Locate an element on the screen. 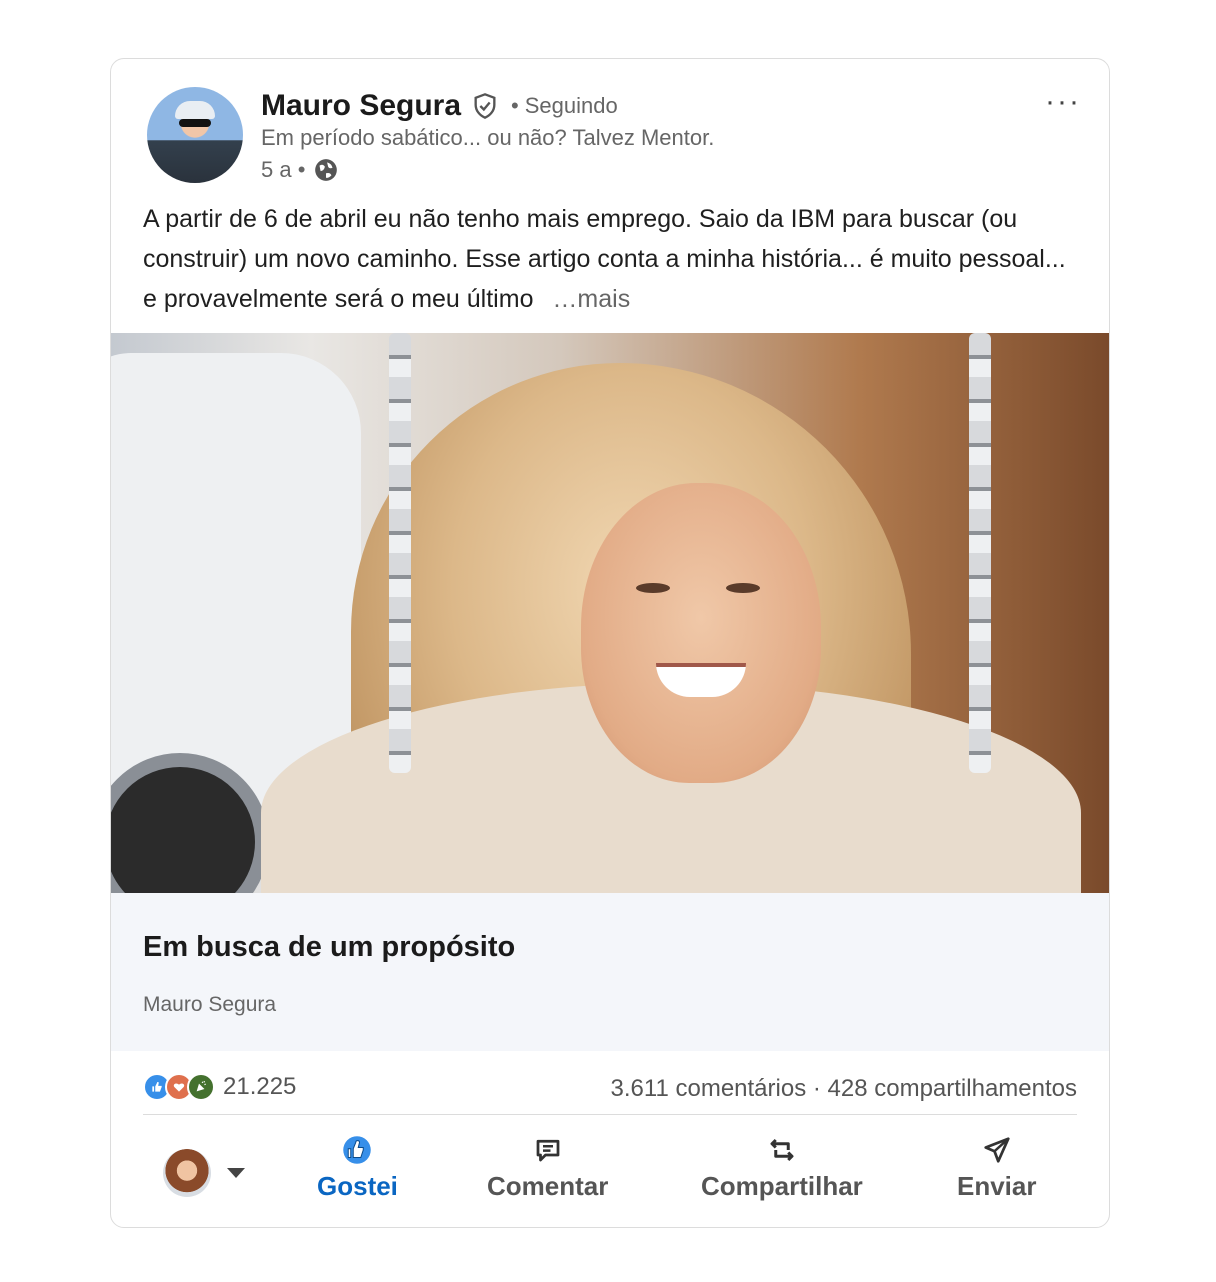 This screenshot has height=1282, width=1216. like-label: Gostei is located at coordinates (357, 1186).